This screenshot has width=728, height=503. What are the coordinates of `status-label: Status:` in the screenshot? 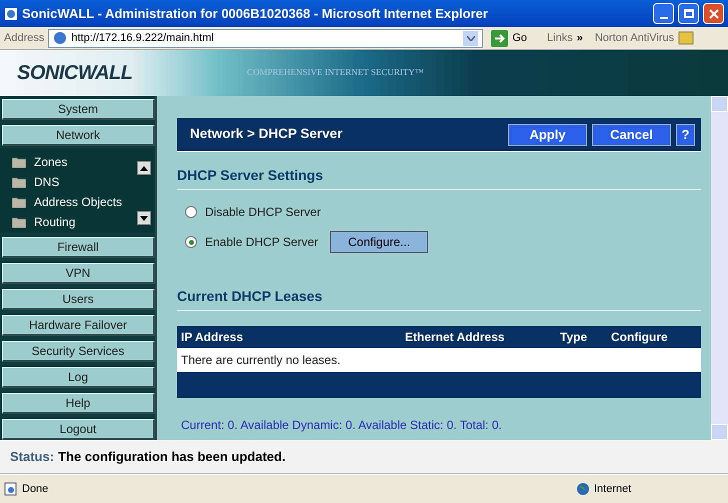 It's located at (32, 457).